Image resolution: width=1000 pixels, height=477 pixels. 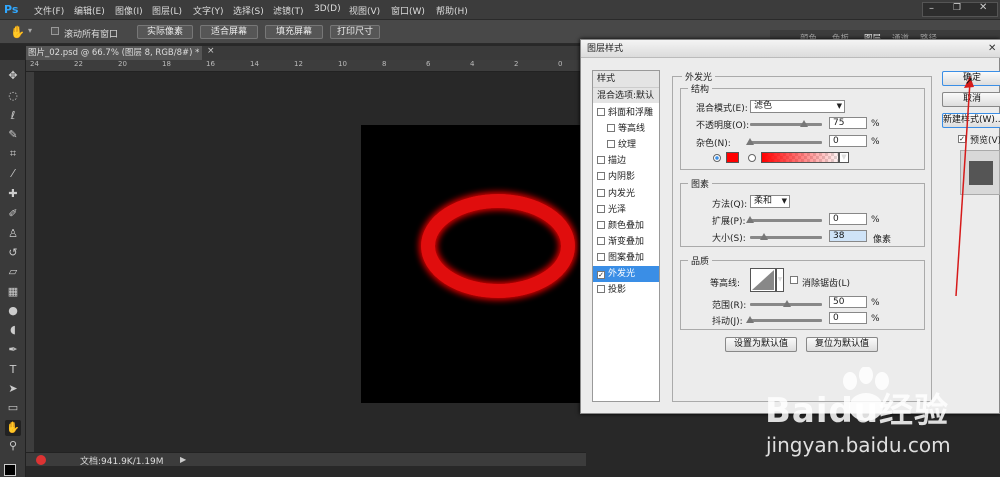 I want to click on scroll-all-windows-checkbox, so click(x=56, y=32).